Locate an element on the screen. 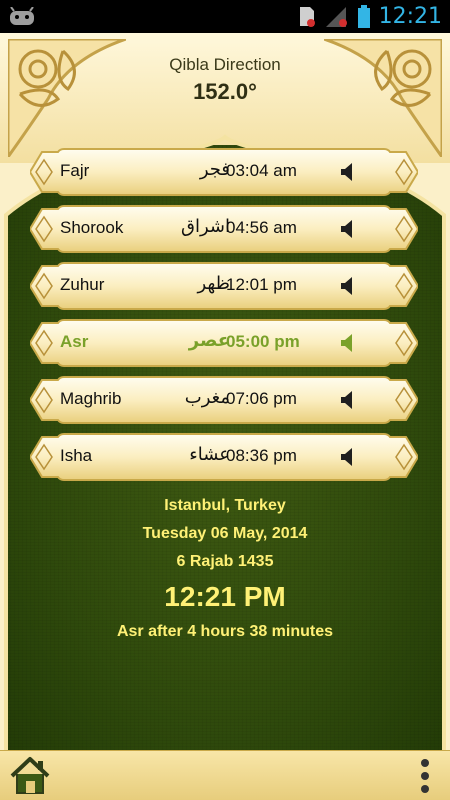 This screenshot has width=450, height=800. prayer-row-maghrib: Maghrib مغرب 07:06 pm is located at coordinates (224, 400).